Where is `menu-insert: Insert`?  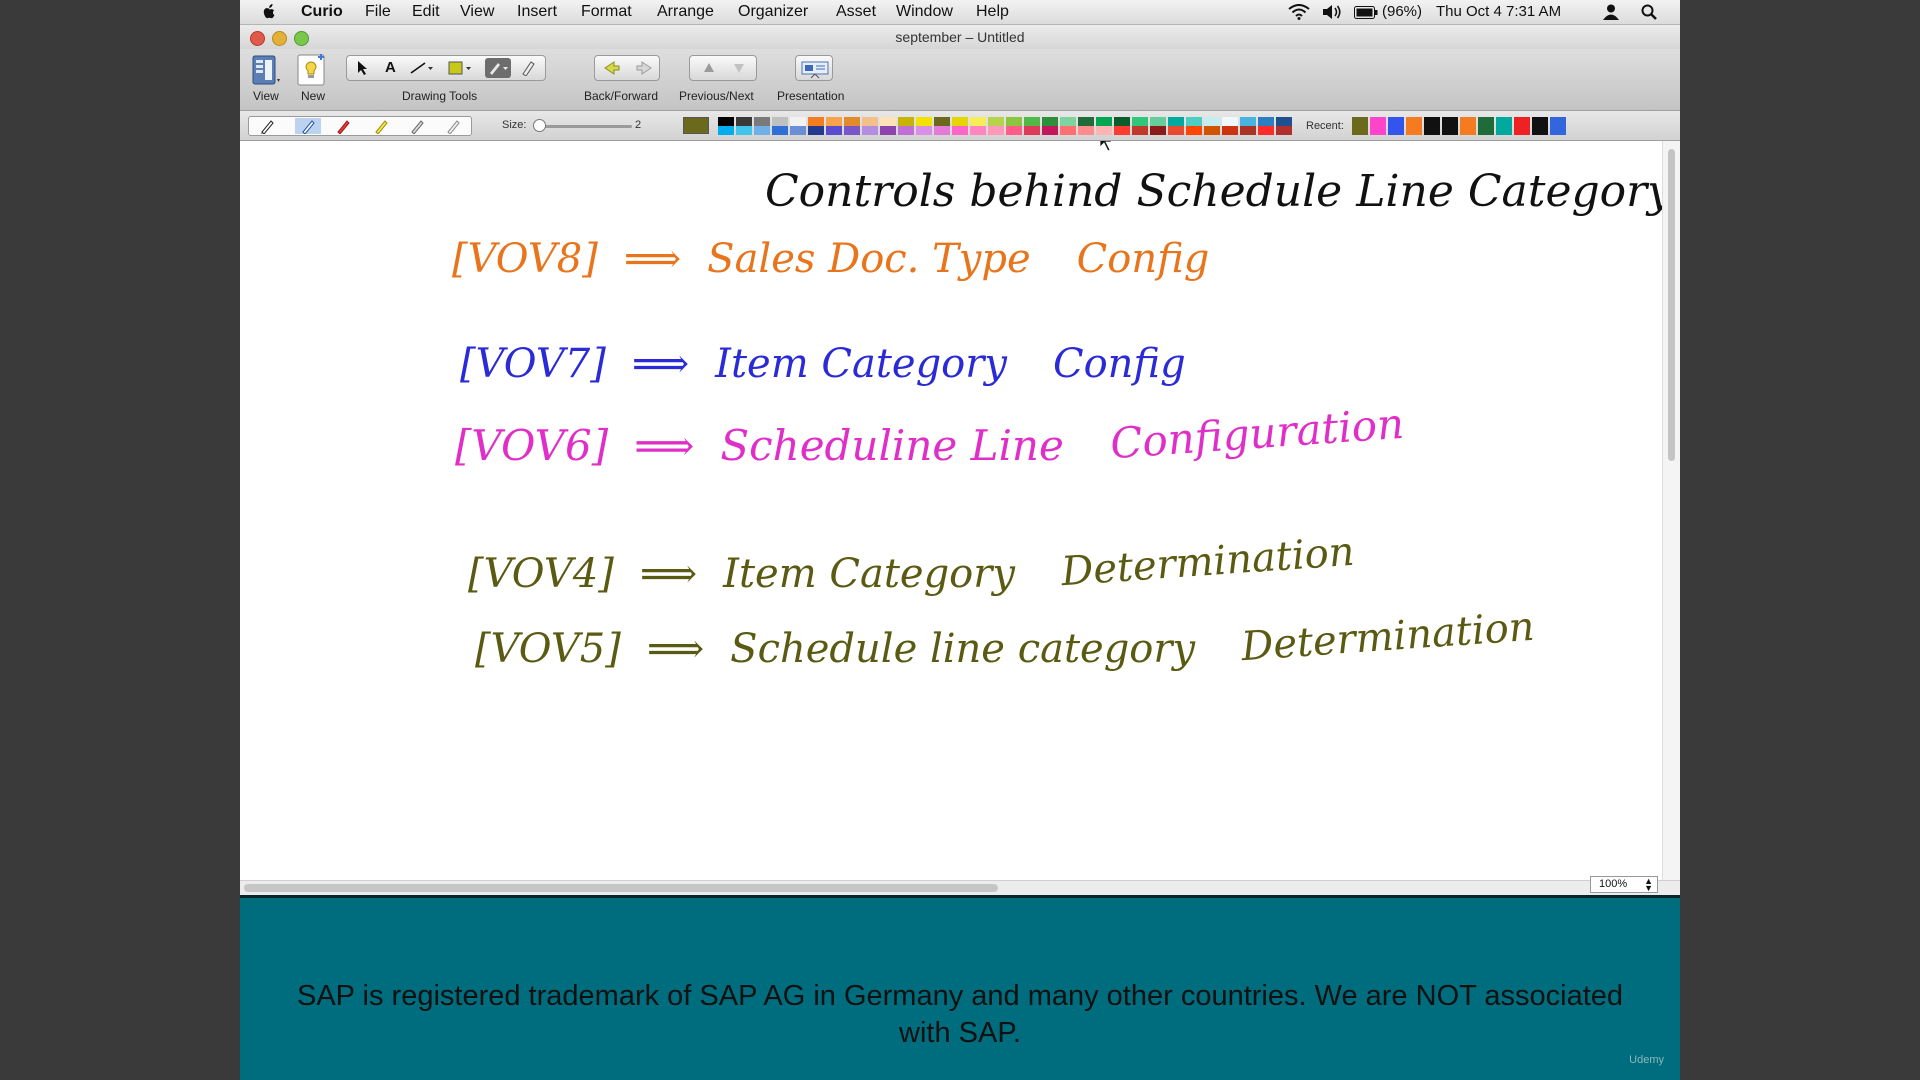
menu-insert: Insert is located at coordinates (537, 12).